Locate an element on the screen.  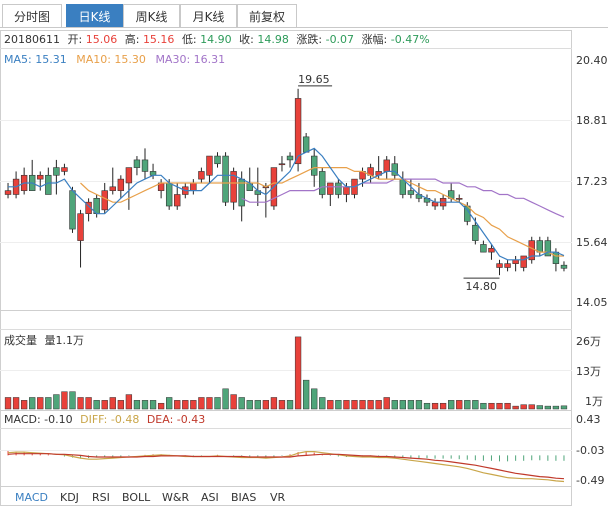
indicator-tab-rsi: RSI is located at coordinates (101, 497).